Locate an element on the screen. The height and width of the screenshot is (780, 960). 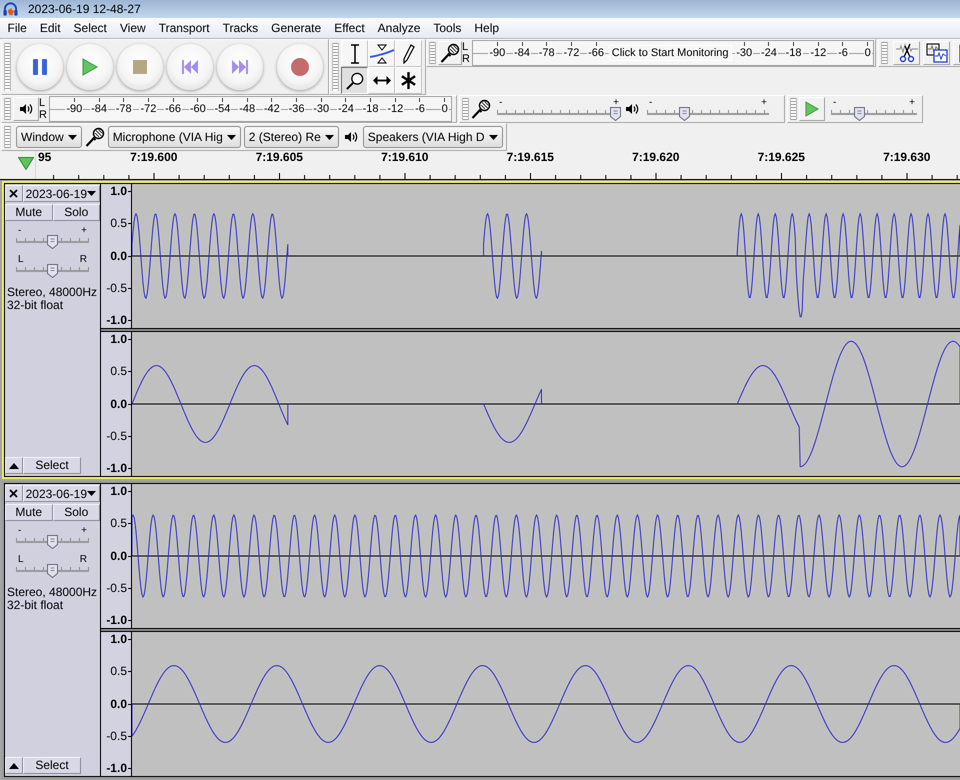
skip-to-end-button is located at coordinates (240, 67).